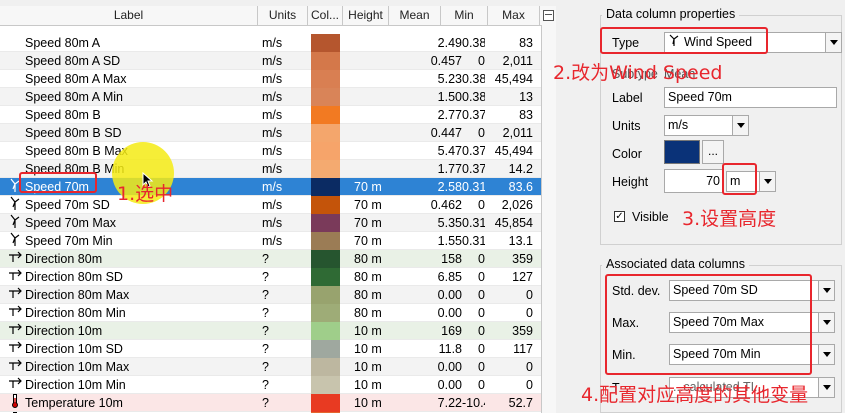  Describe the element at coordinates (270, 169) in the screenshot. I see `table-row: Speed 80m B Min m/s 1.77 0.37 14.2` at that location.